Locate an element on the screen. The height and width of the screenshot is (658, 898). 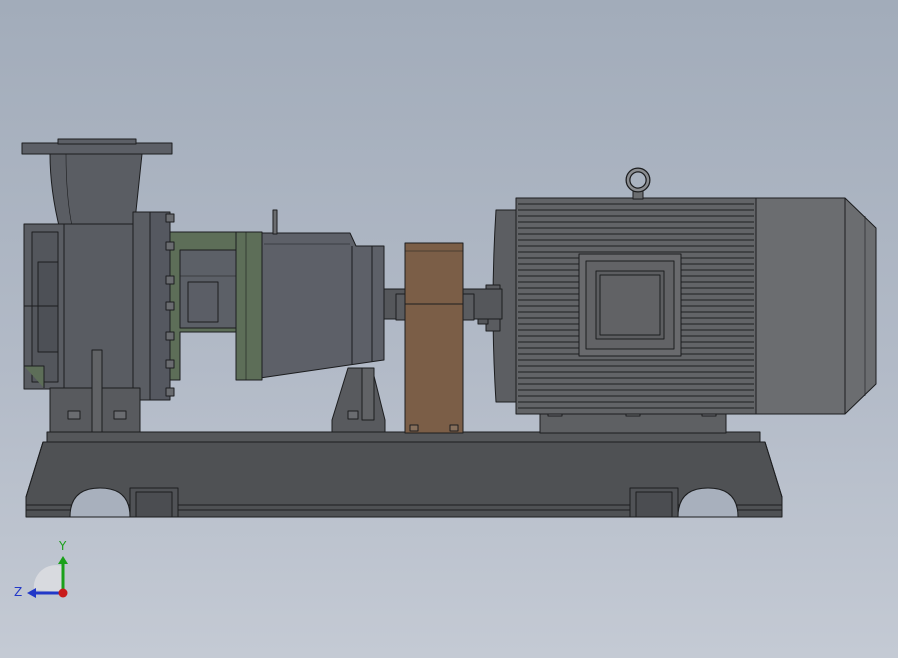
bearing-bracket is located at coordinates (216, 306).